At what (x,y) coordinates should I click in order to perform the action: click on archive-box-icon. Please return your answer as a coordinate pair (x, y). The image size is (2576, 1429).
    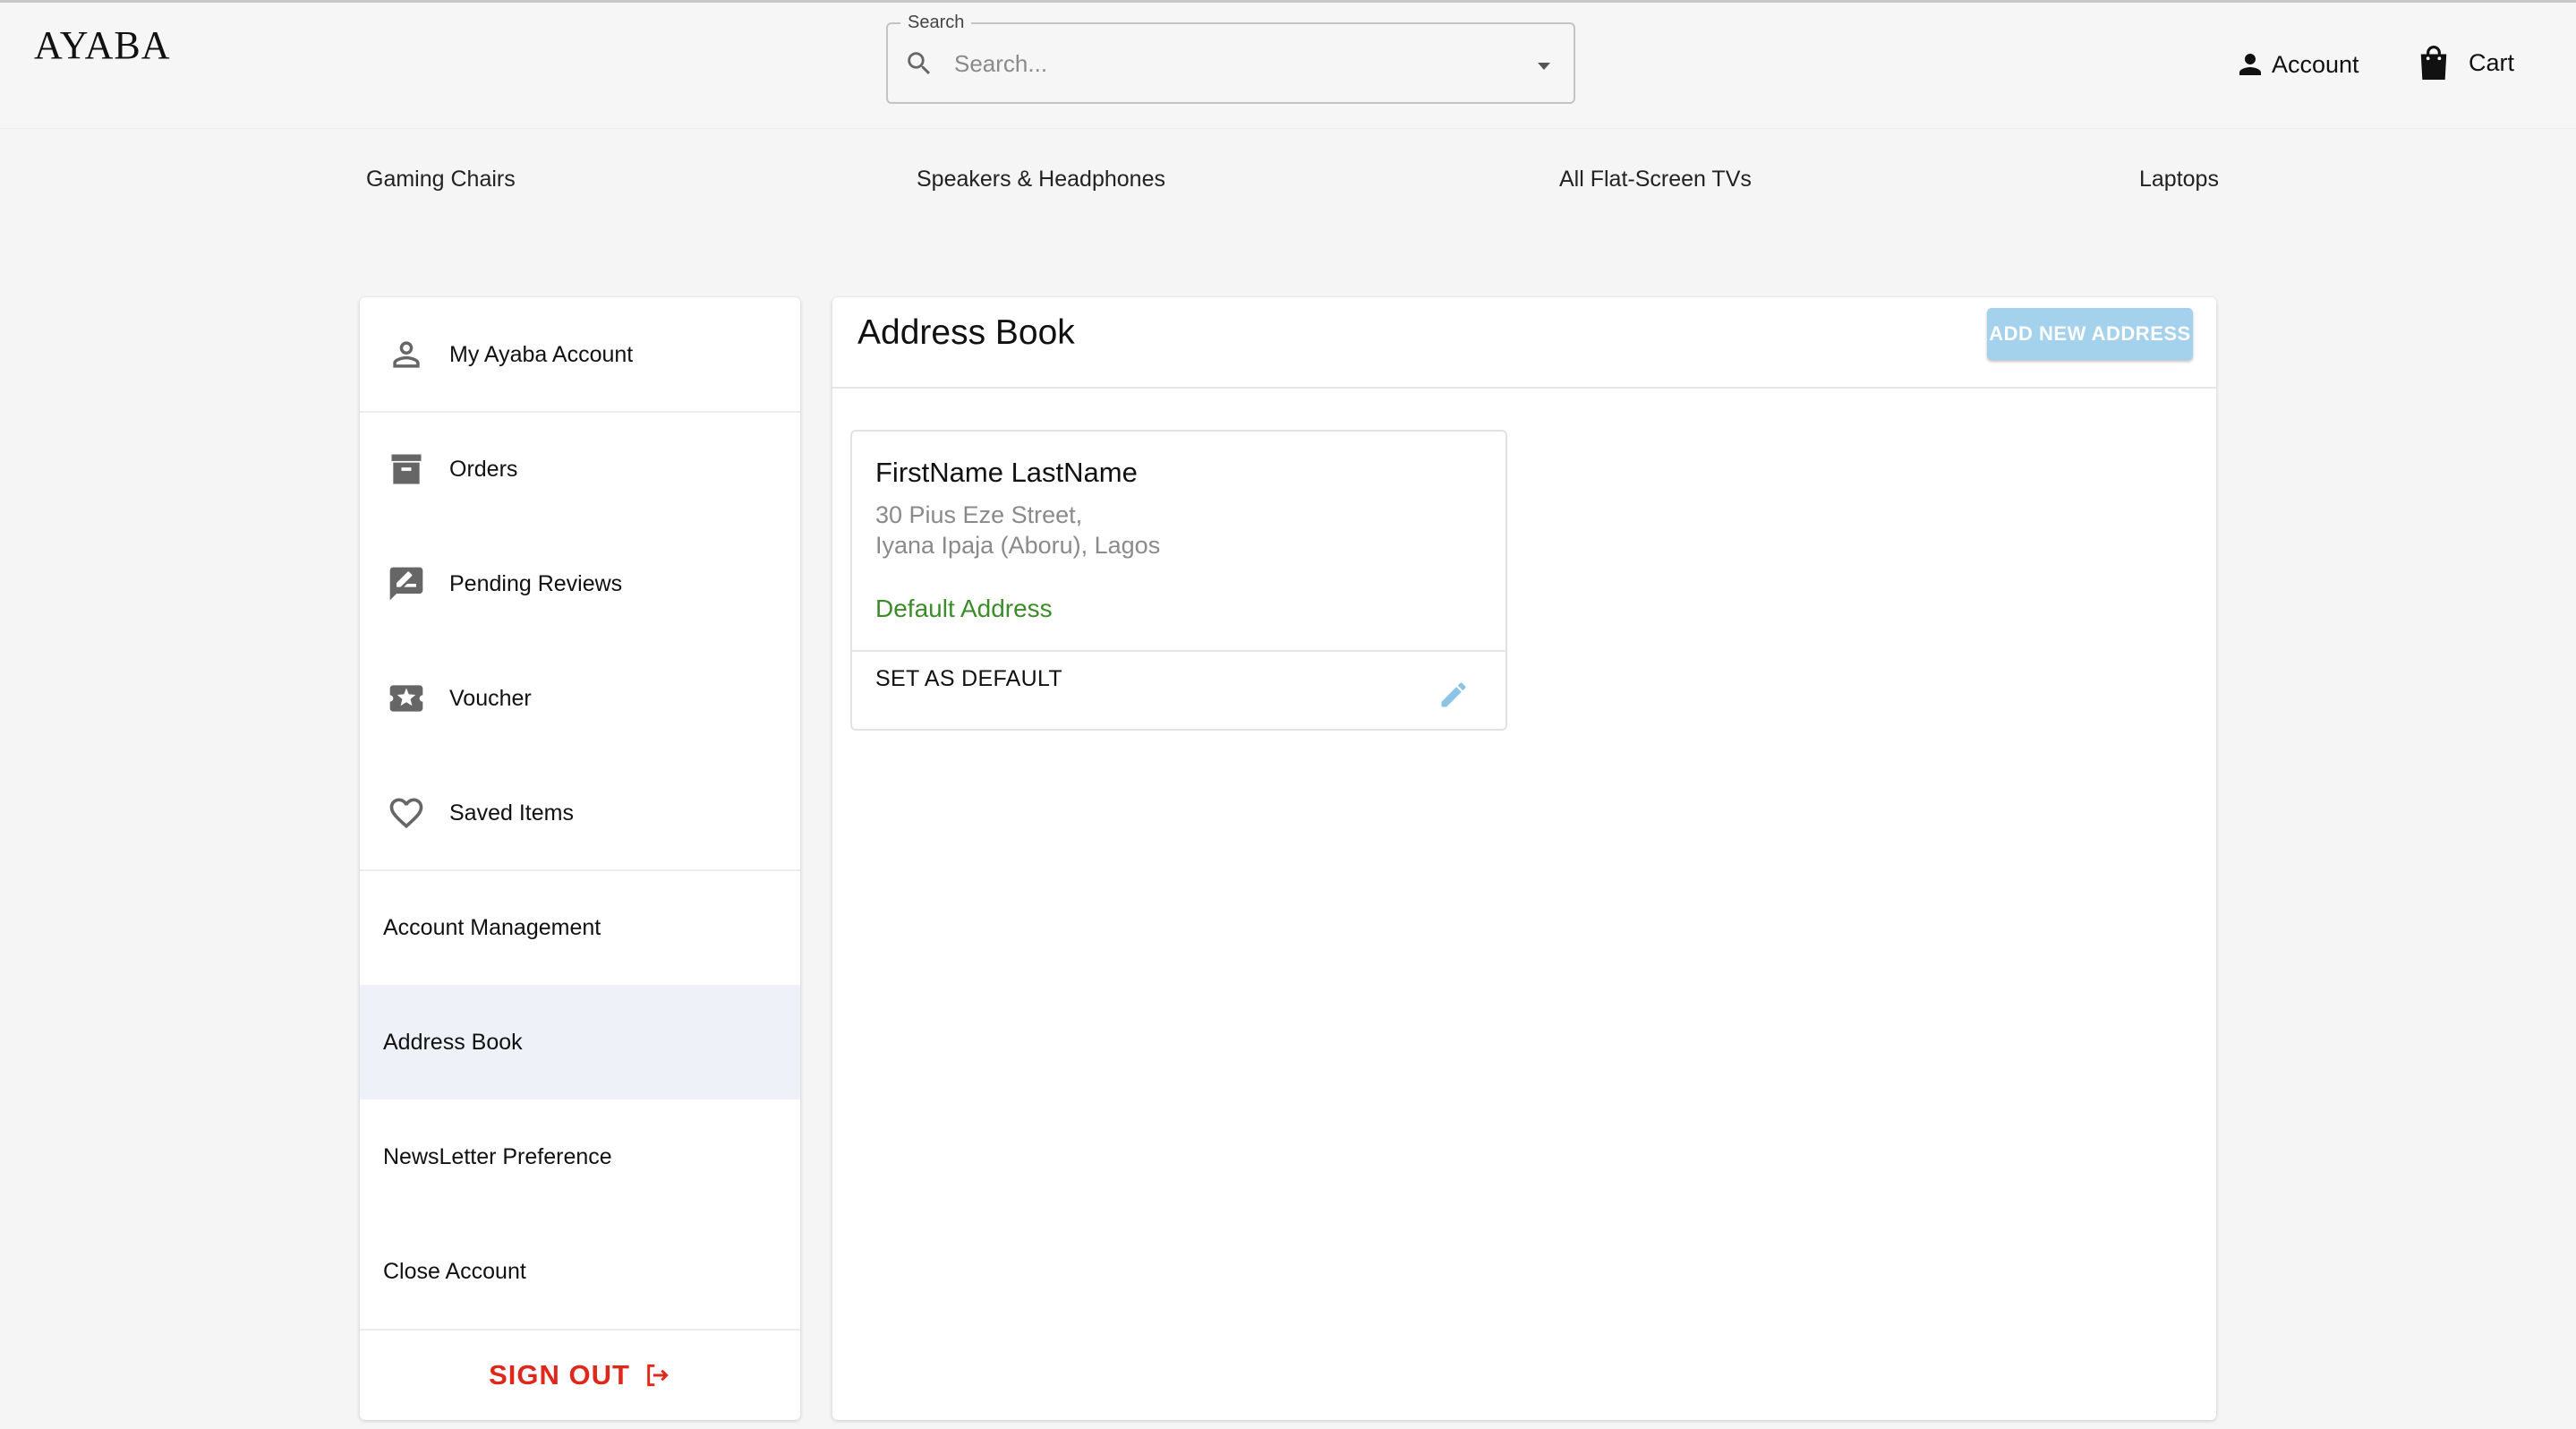
    Looking at the image, I should click on (406, 469).